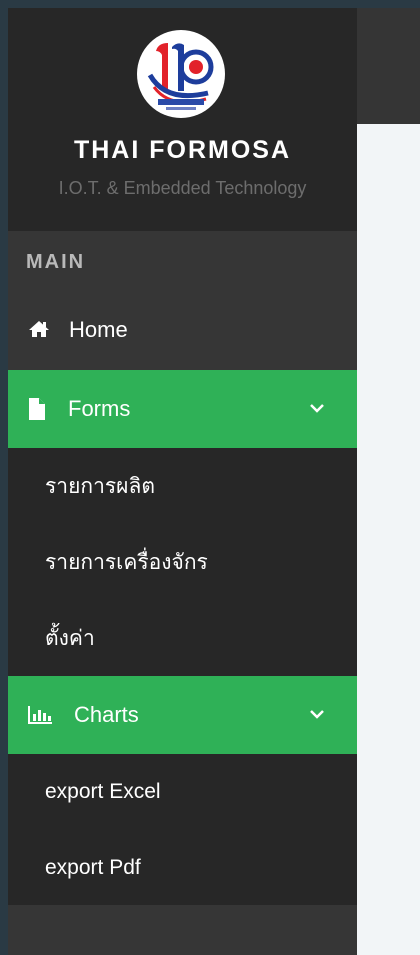 The image size is (420, 955). I want to click on submenu-item-machine-list: รายการเครื่องจักร, so click(182, 562).